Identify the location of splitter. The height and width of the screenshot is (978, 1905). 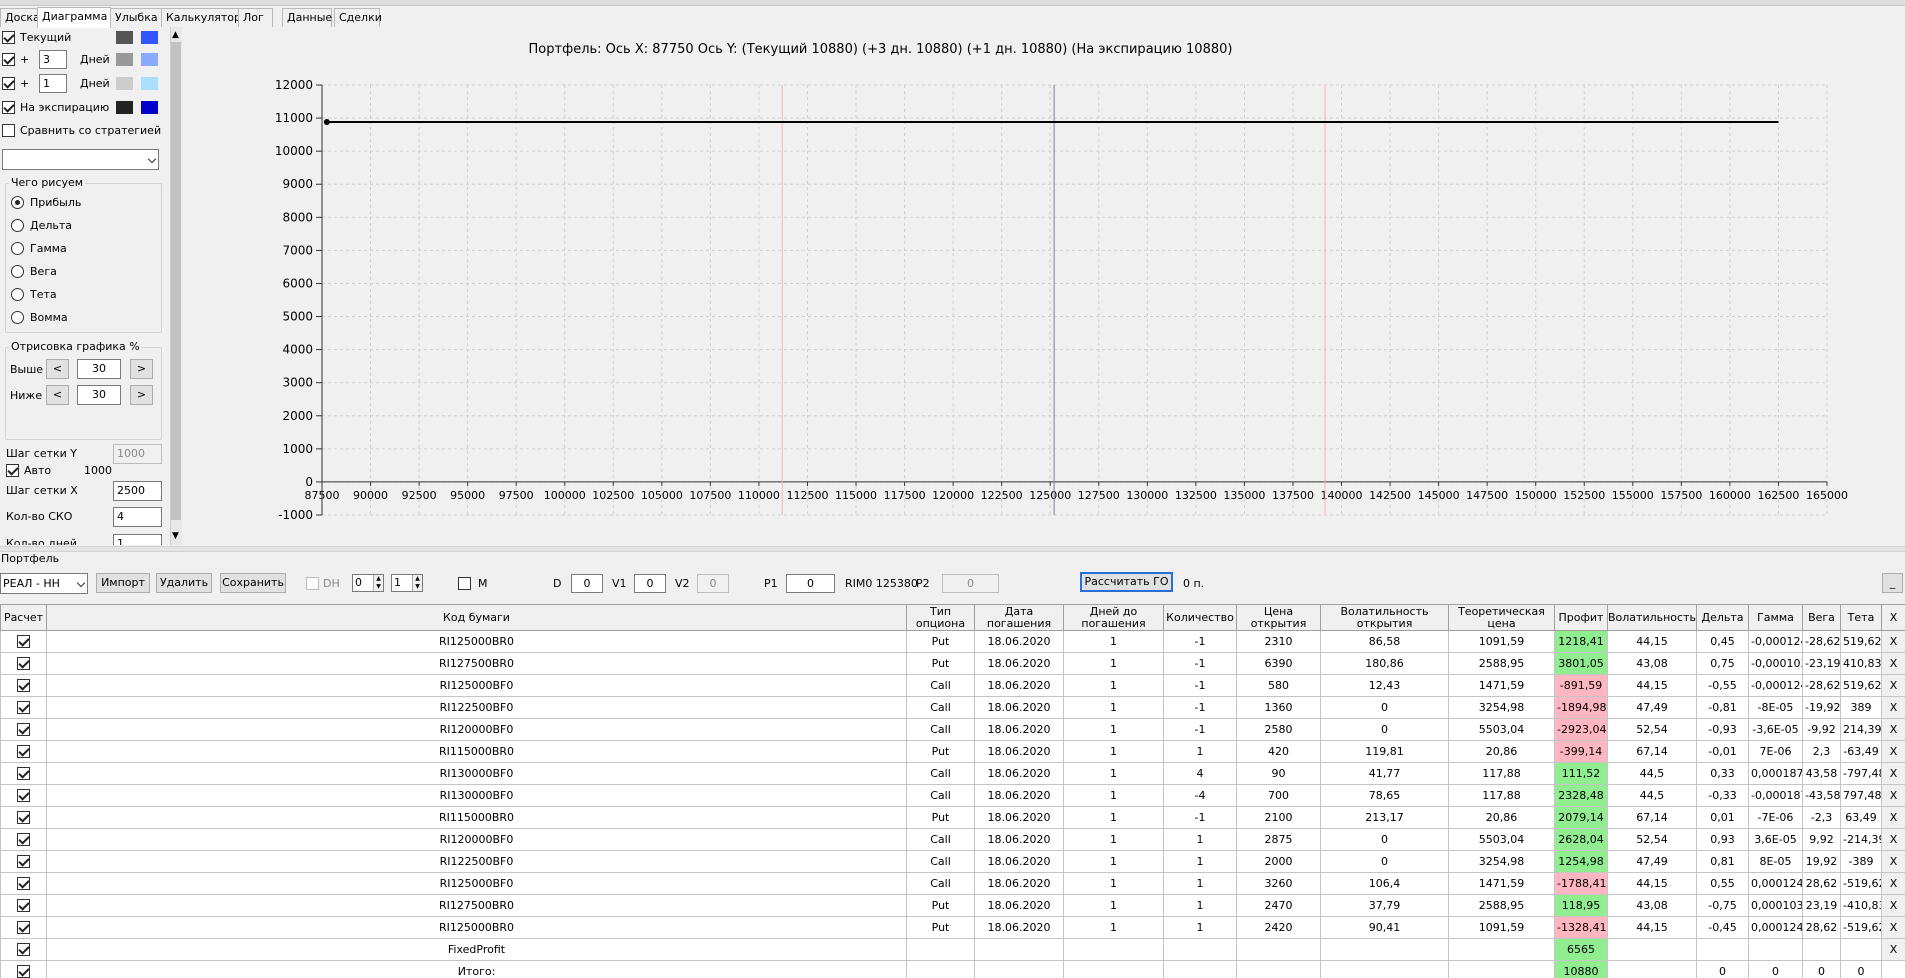
(952, 549).